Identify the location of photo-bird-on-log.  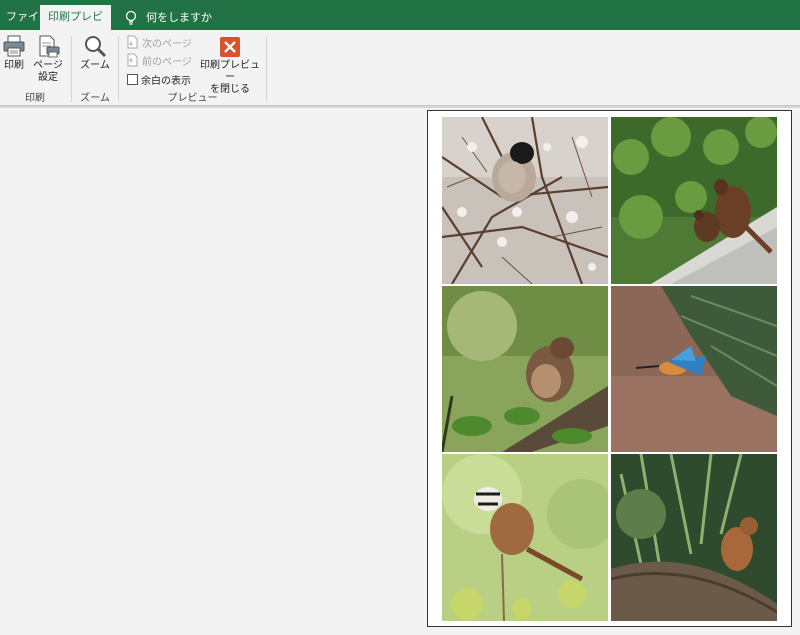
(694, 537).